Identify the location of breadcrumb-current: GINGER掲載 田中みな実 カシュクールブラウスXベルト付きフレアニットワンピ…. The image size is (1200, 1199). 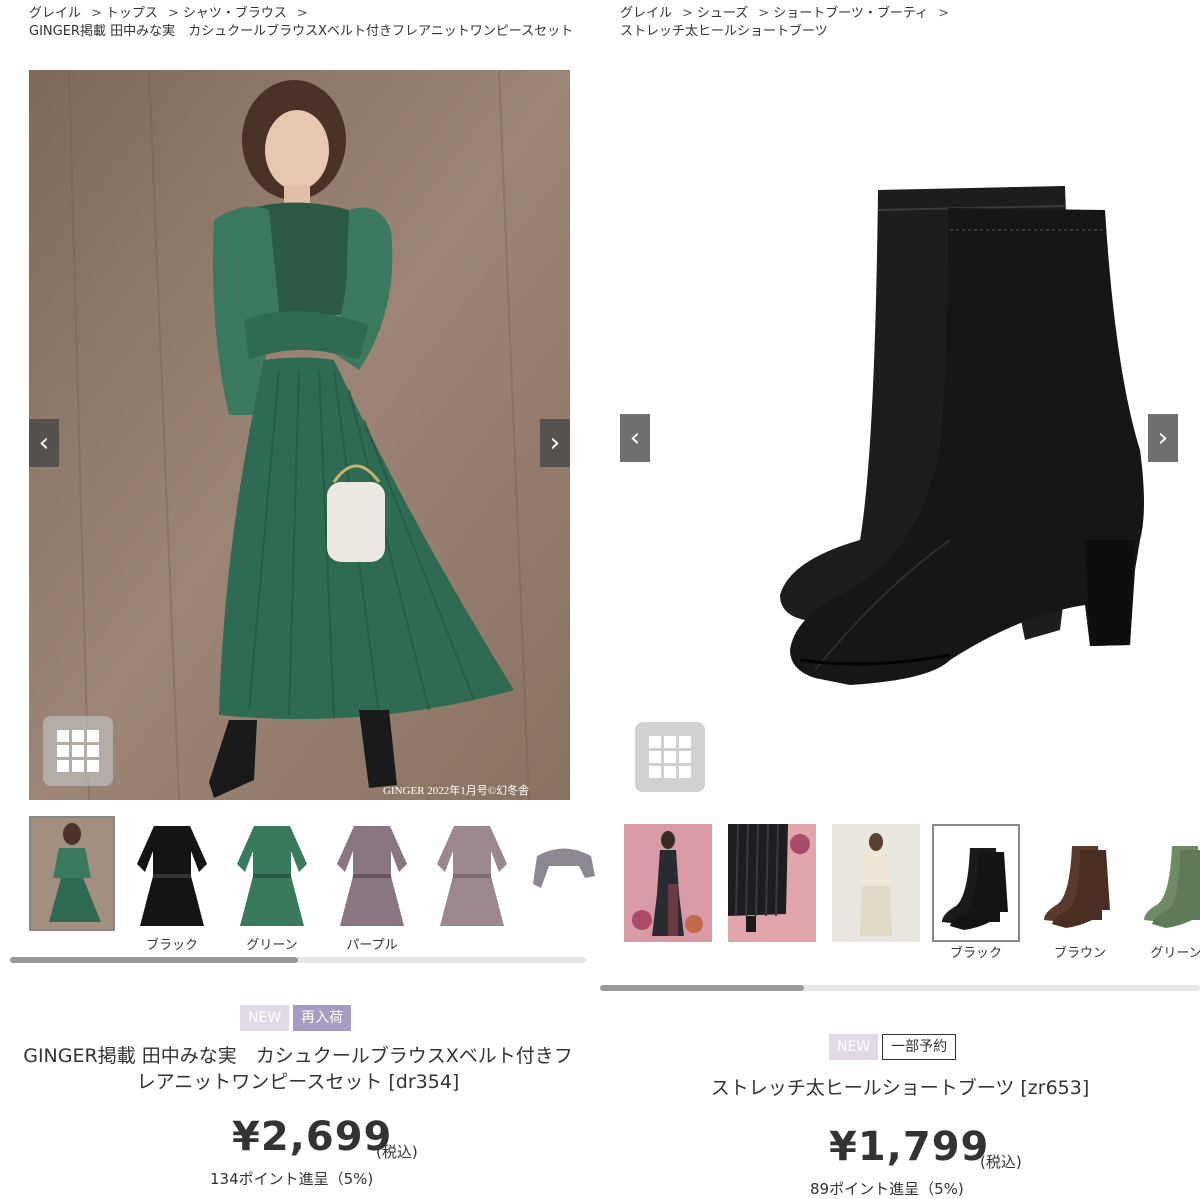
(301, 31).